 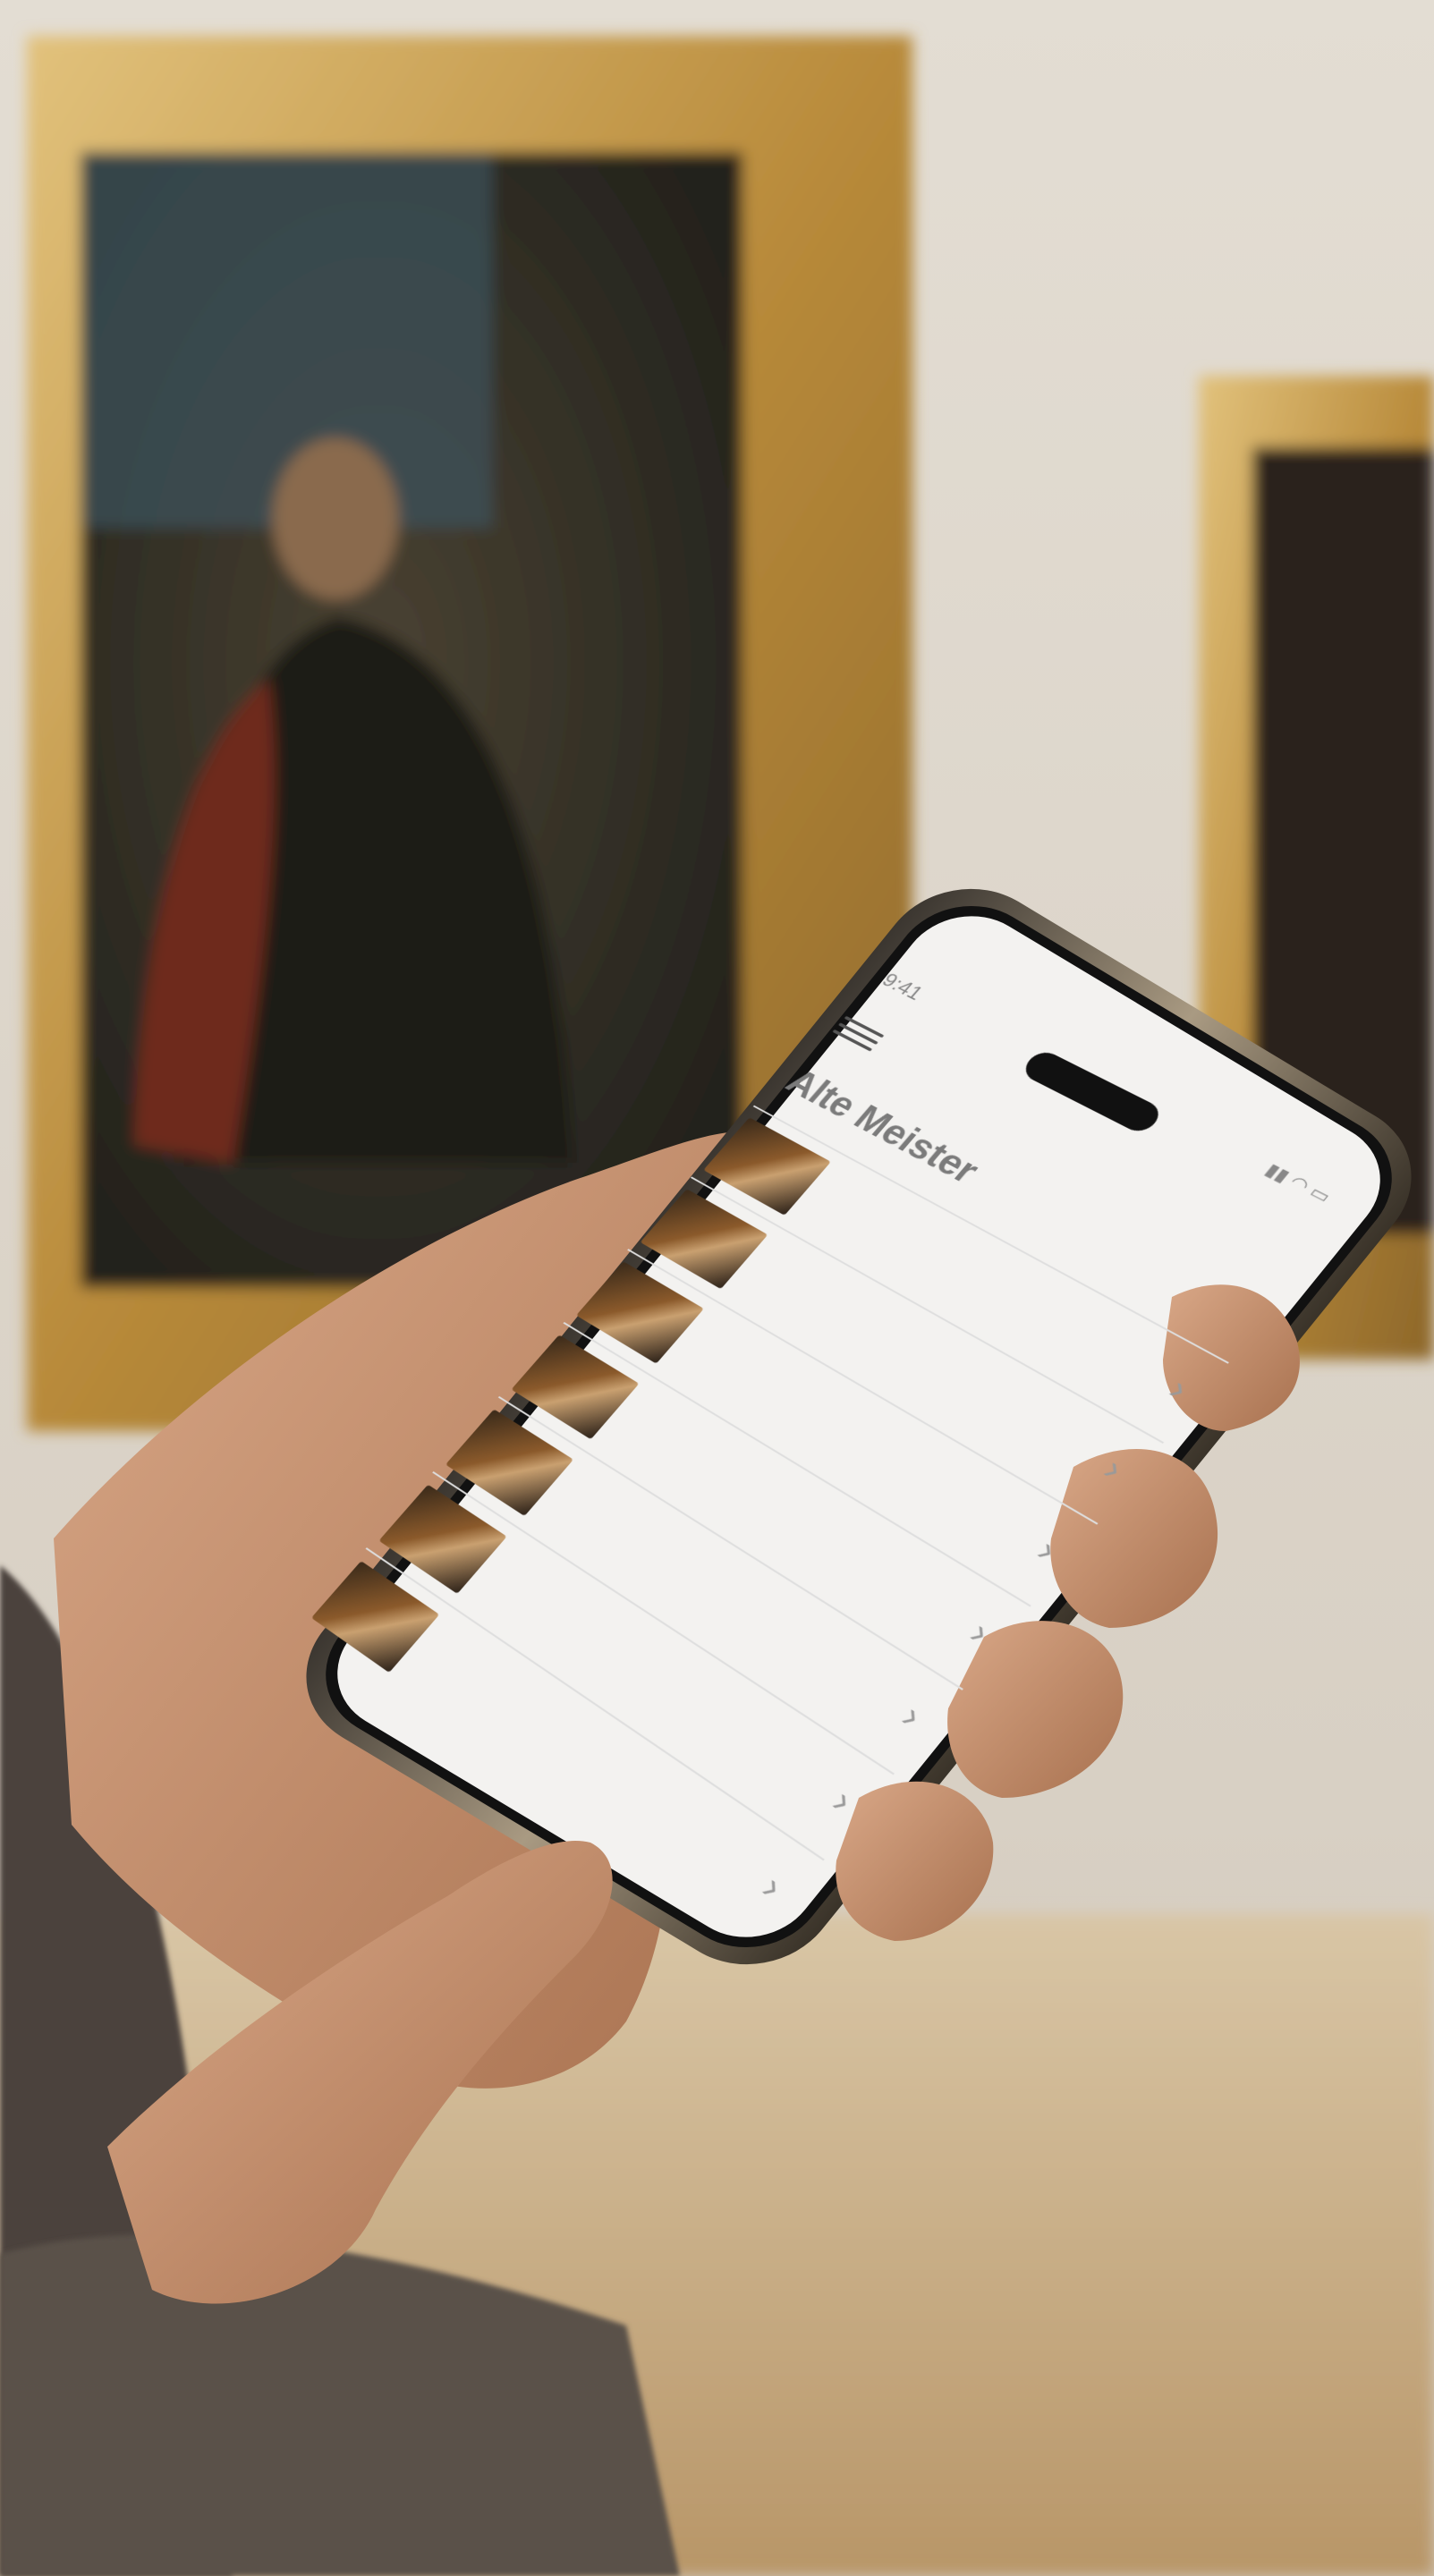 I want to click on status-time: 9:41, so click(x=903, y=986).